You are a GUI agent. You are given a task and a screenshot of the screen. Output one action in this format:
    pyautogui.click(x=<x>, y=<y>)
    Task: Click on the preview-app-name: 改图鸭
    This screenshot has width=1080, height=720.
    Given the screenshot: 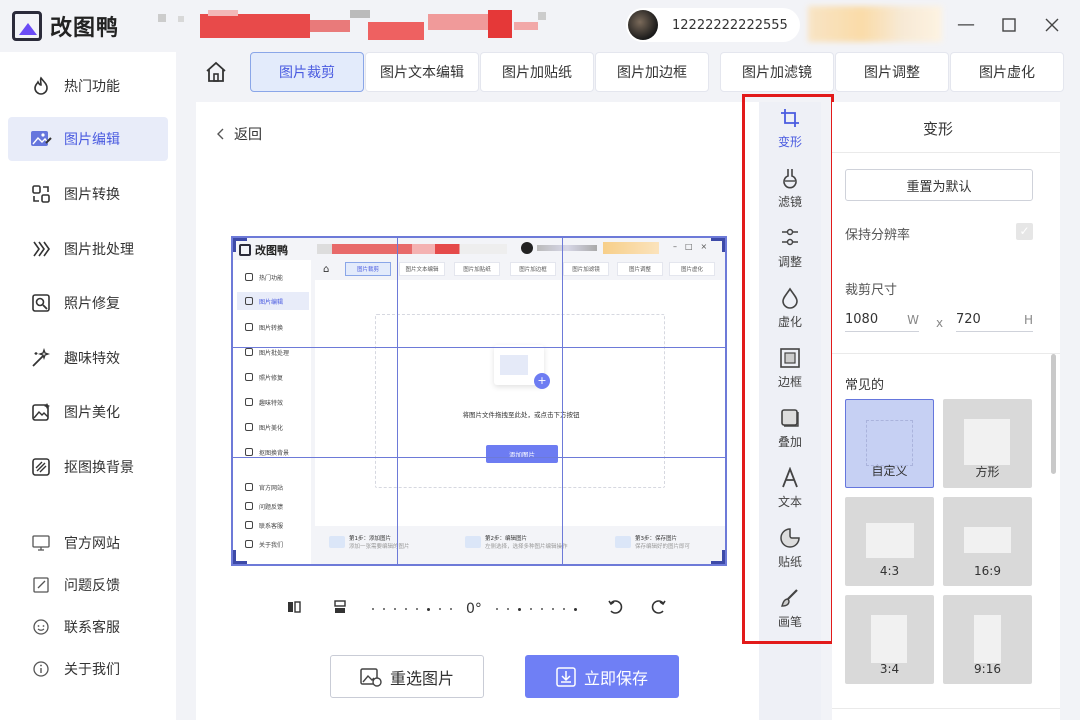 What is the action you would take?
    pyautogui.click(x=271, y=250)
    